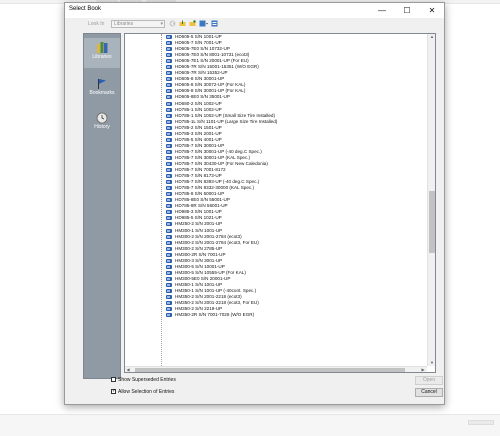 Image resolution: width=500 pixels, height=436 pixels. What do you see at coordinates (198, 212) in the screenshot?
I see `list-item-label: HD985-3 S/N 1001-UP` at bounding box center [198, 212].